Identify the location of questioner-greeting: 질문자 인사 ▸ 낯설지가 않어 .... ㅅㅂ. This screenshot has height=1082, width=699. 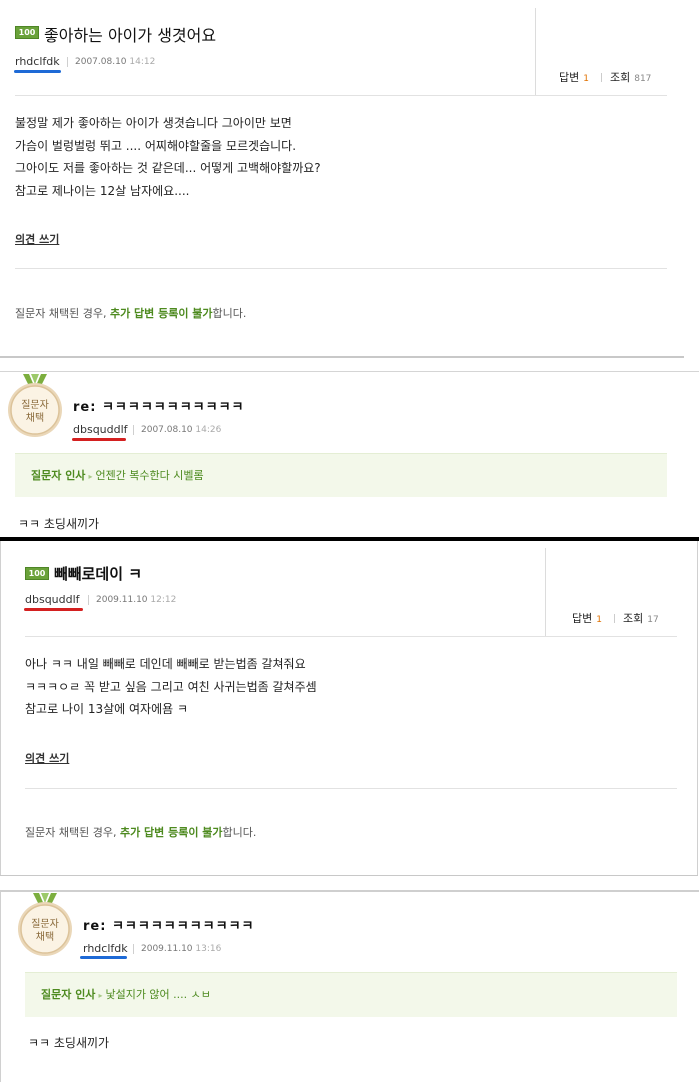
(126, 994).